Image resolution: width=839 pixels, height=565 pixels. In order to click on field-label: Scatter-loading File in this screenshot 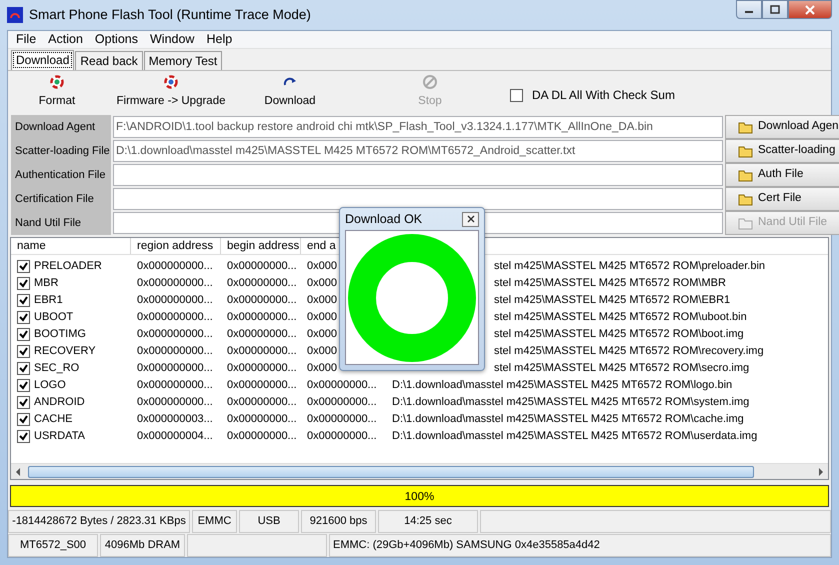, I will do `click(61, 151)`.